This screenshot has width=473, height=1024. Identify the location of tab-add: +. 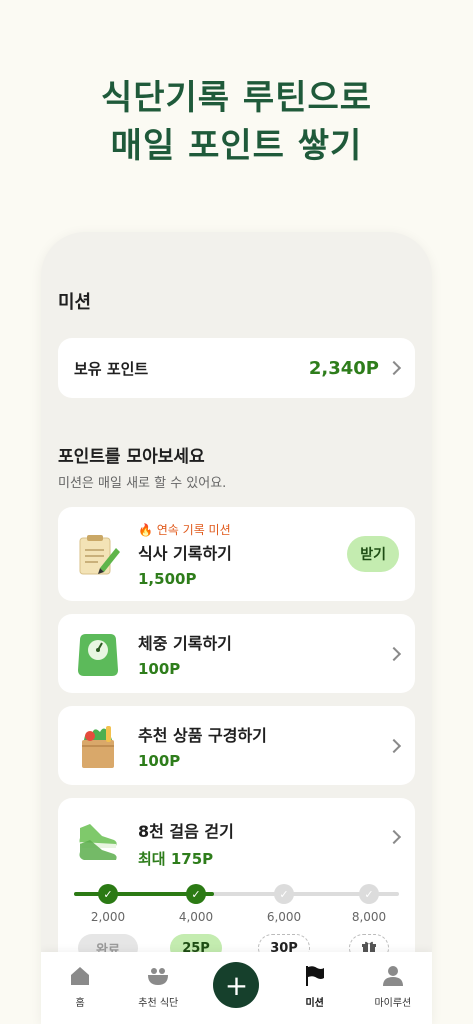
(236, 985).